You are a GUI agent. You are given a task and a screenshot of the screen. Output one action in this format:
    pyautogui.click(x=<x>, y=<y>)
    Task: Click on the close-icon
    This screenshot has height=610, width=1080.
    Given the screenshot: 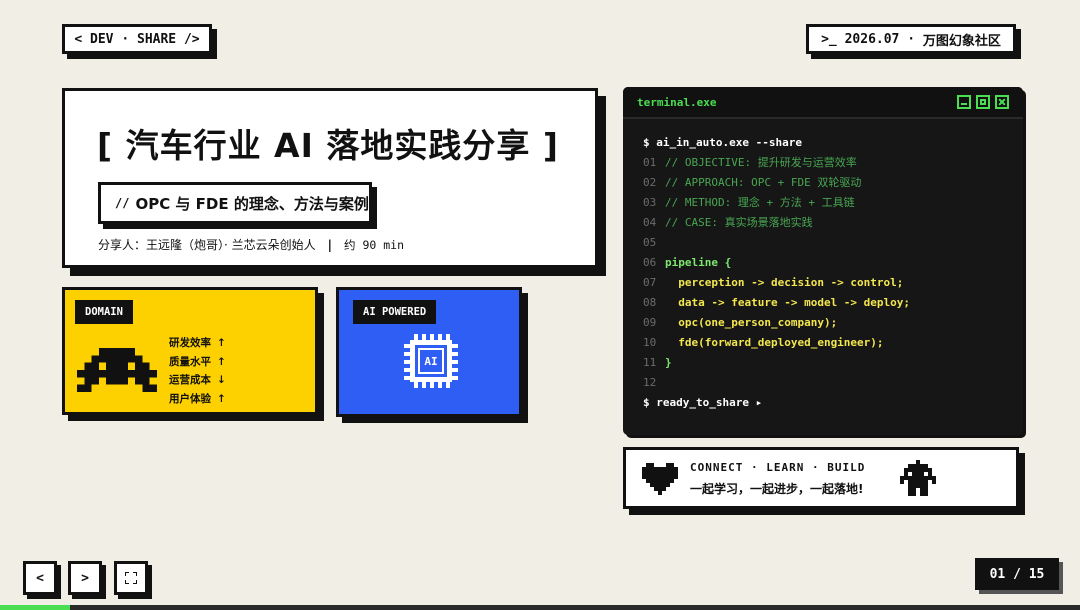 What is the action you would take?
    pyautogui.click(x=1002, y=102)
    